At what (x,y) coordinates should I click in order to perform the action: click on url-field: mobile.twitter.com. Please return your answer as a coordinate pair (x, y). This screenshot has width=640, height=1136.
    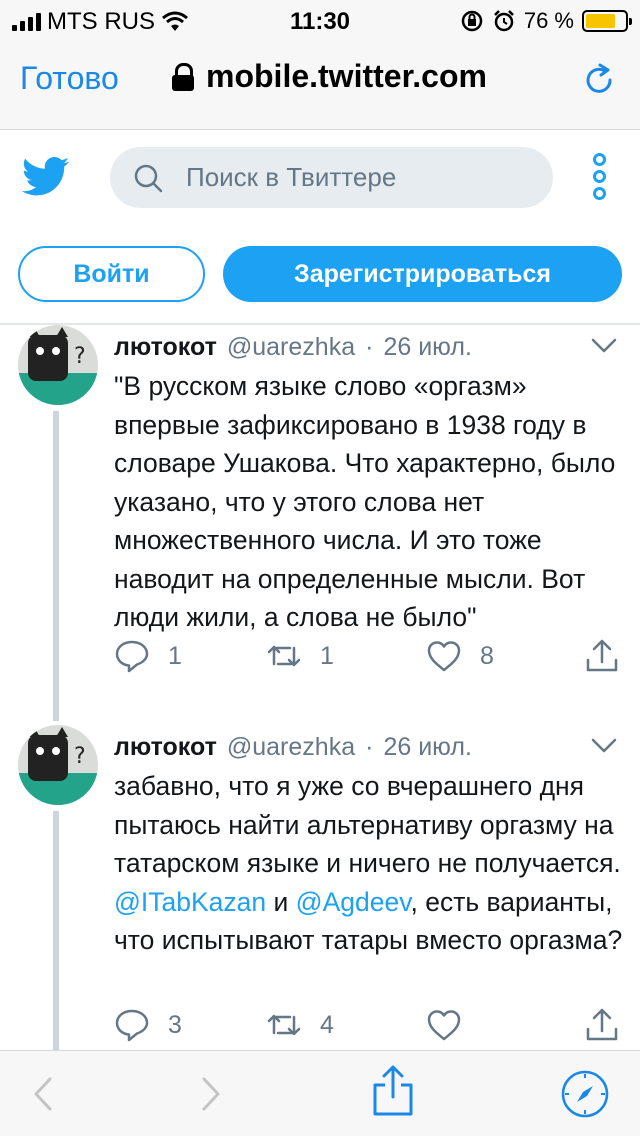
    Looking at the image, I should click on (329, 76).